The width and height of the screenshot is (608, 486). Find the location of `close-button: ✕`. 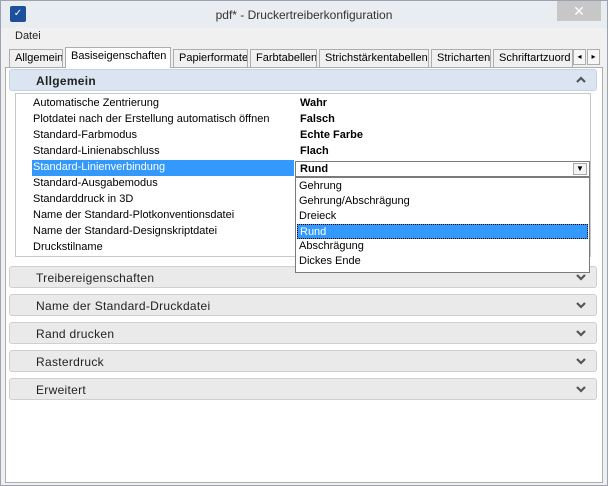

close-button: ✕ is located at coordinates (579, 11).